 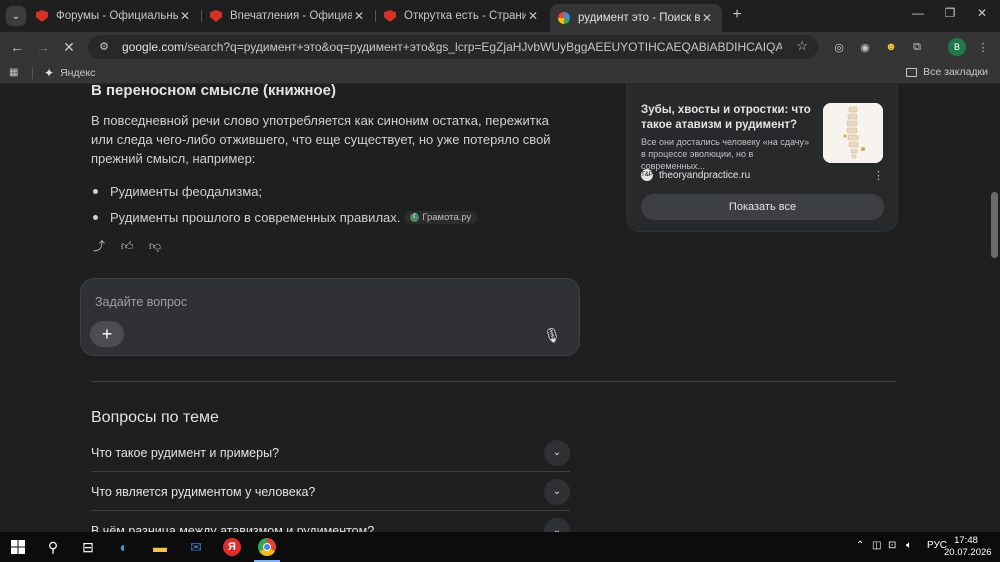 I want to click on more-options-icon: ⋮, so click(x=878, y=175).